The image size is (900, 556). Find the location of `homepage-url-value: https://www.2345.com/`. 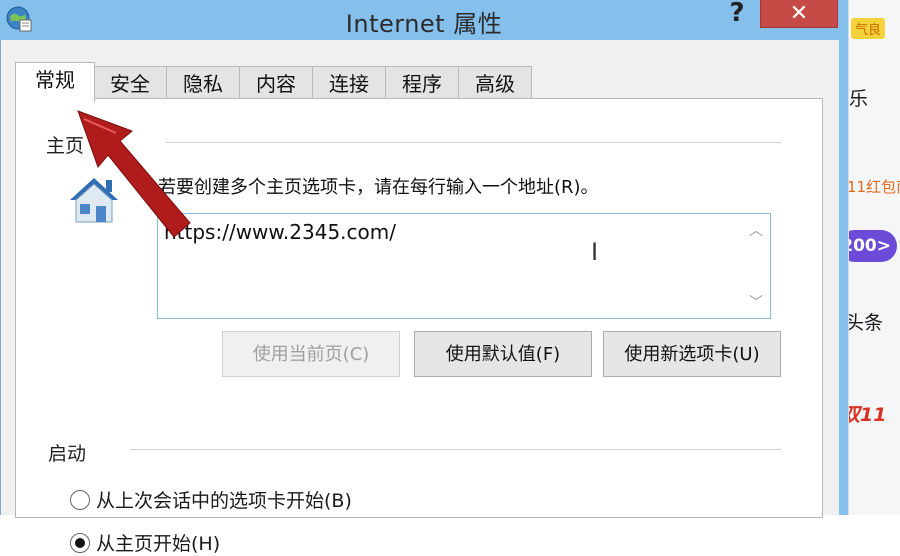

homepage-url-value: https://www.2345.com/ is located at coordinates (280, 232).